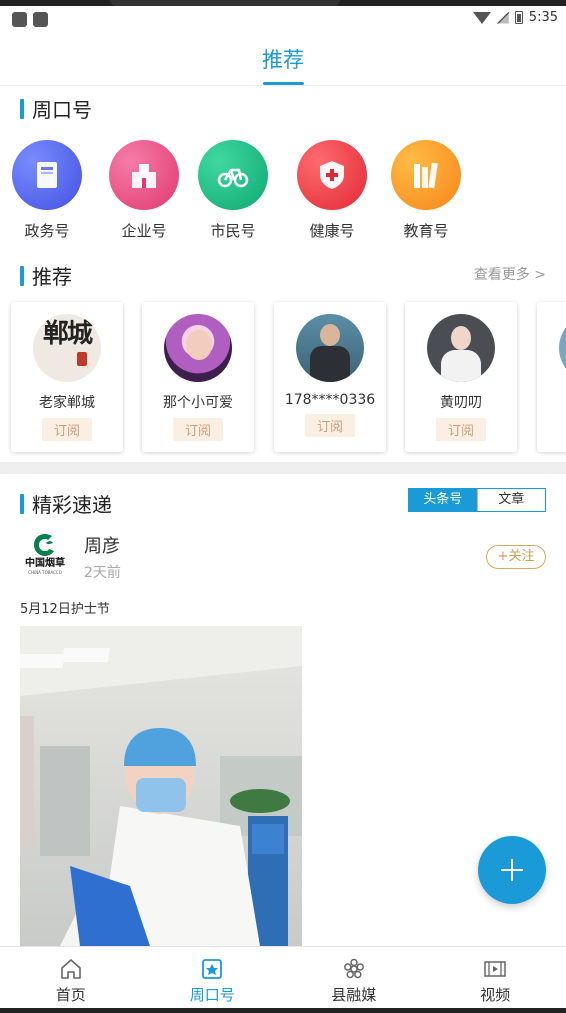 The width and height of the screenshot is (566, 1013). Describe the element at coordinates (67, 403) in the screenshot. I see `card-name: 老家郸城` at that location.